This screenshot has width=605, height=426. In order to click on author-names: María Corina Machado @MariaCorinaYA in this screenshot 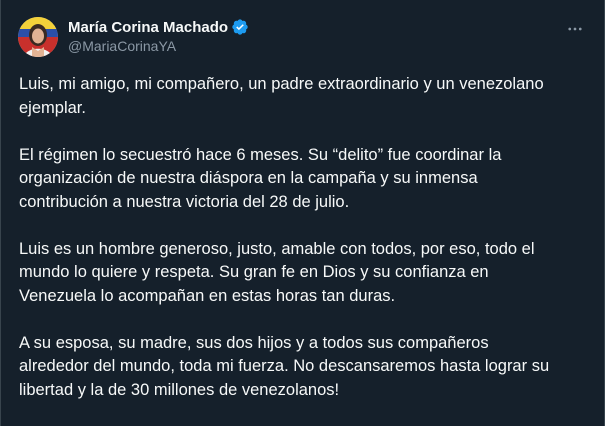, I will do `click(158, 35)`.